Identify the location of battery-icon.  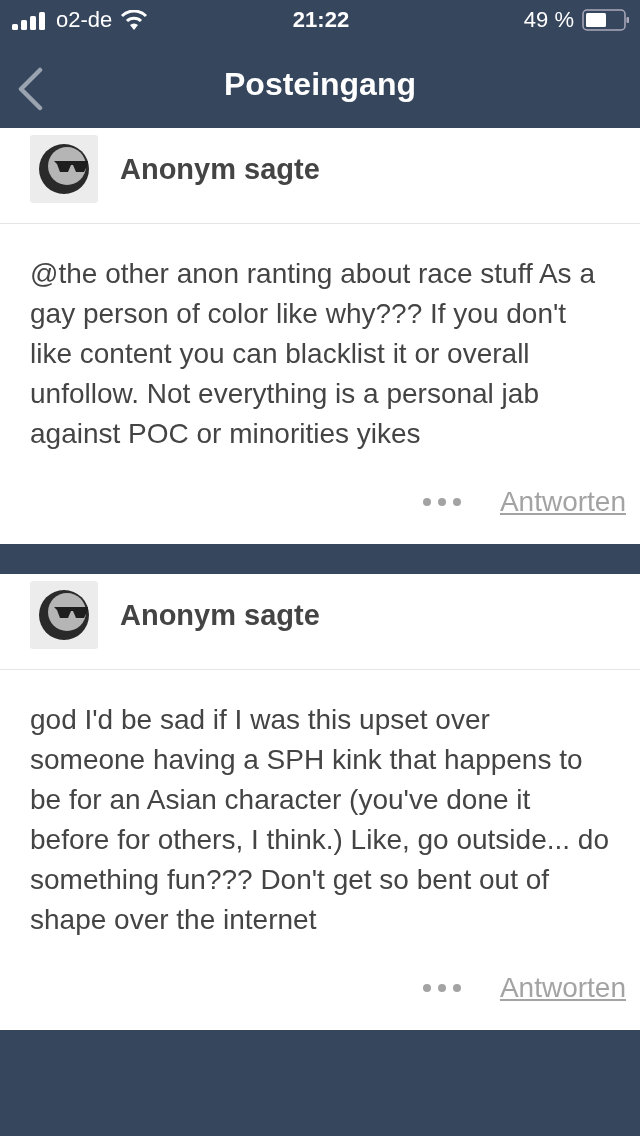
(606, 20).